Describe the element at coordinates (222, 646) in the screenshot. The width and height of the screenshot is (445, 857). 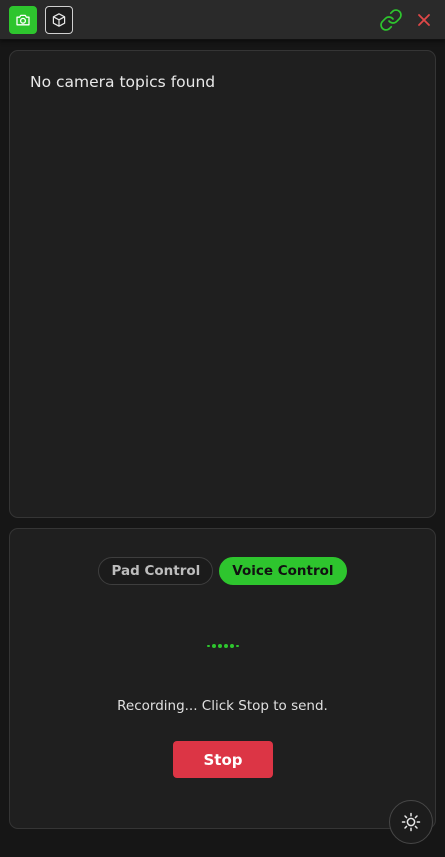
I see `audio-level-indicator` at that location.